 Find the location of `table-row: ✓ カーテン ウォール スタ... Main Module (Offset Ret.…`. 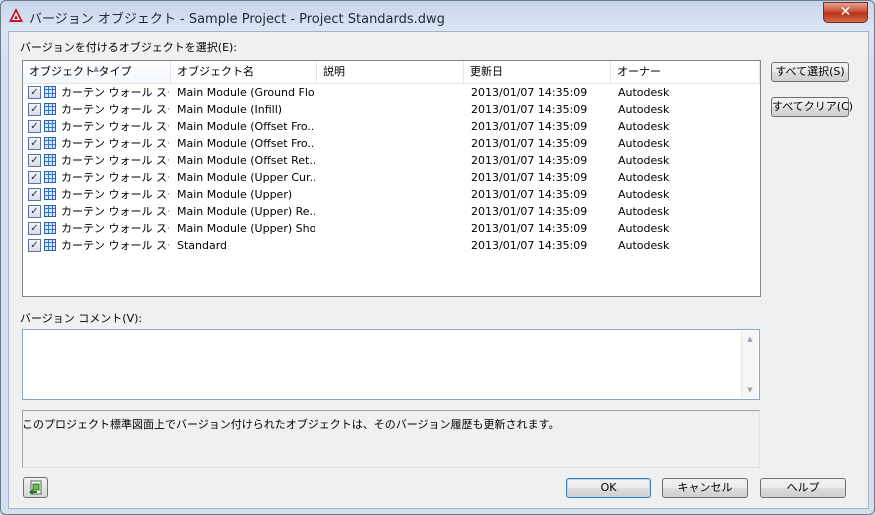

table-row: ✓ カーテン ウォール スタ... Main Module (Offset Ret.… is located at coordinates (391, 160).